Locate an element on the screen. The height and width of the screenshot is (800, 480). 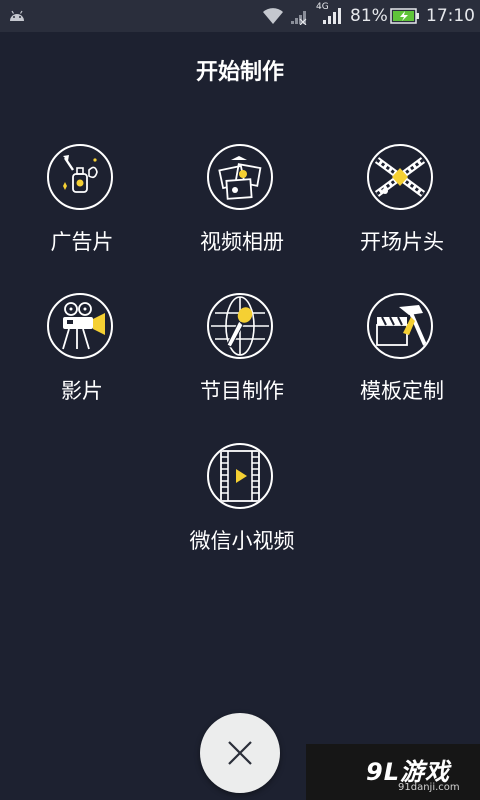
crossed-film-icon is located at coordinates (400, 177).